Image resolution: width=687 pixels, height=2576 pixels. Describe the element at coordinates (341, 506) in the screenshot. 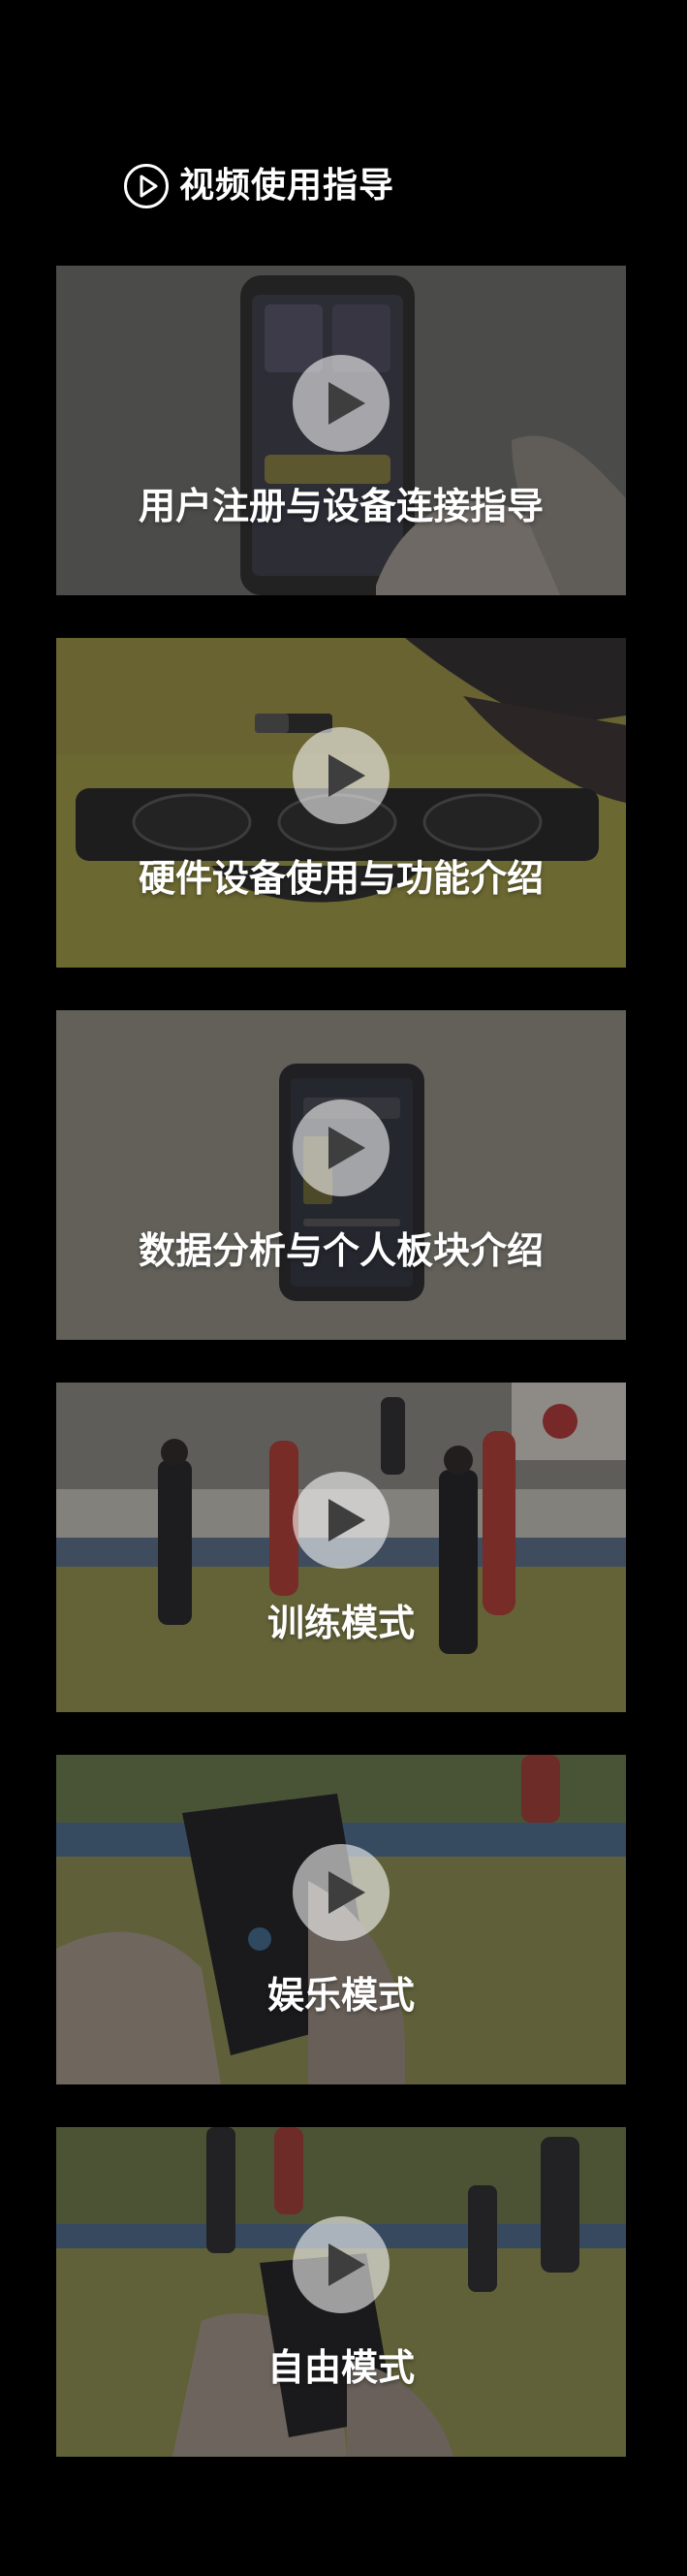

I see `video-title: 用户注册与设备连接指导` at that location.